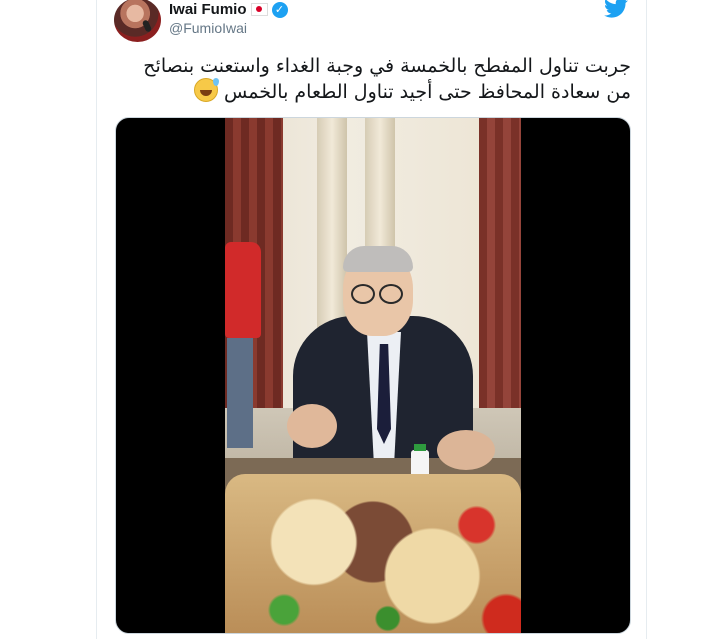 The width and height of the screenshot is (722, 639). I want to click on grinning-sweat-emoji-icon, so click(206, 90).